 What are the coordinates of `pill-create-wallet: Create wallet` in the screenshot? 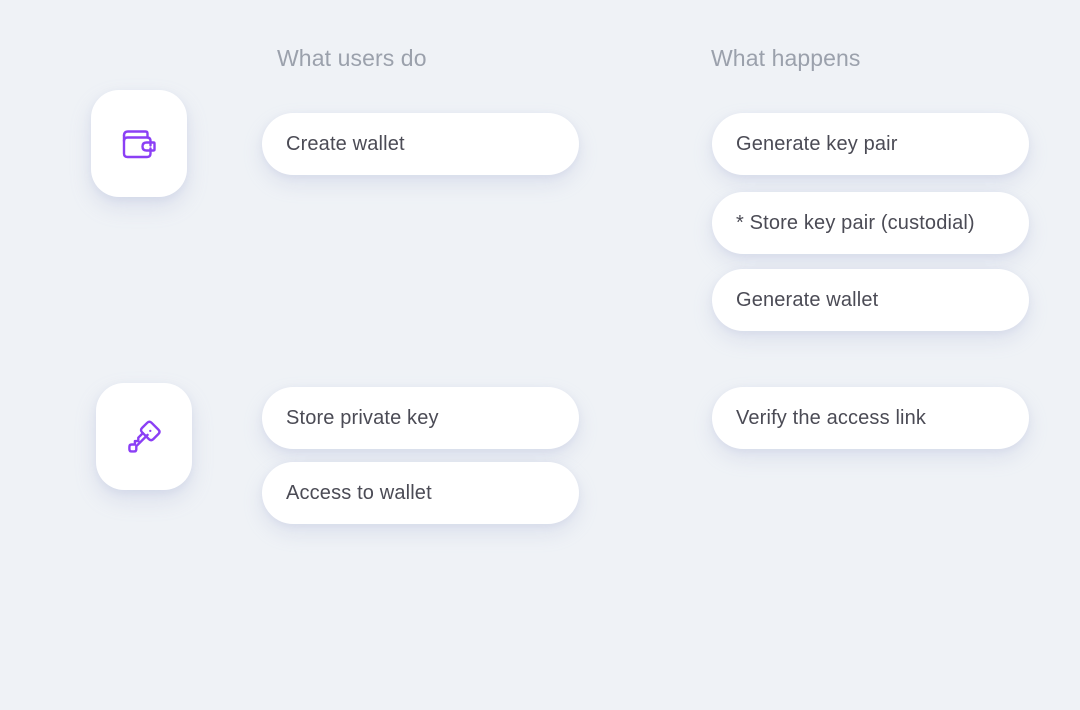 It's located at (420, 144).